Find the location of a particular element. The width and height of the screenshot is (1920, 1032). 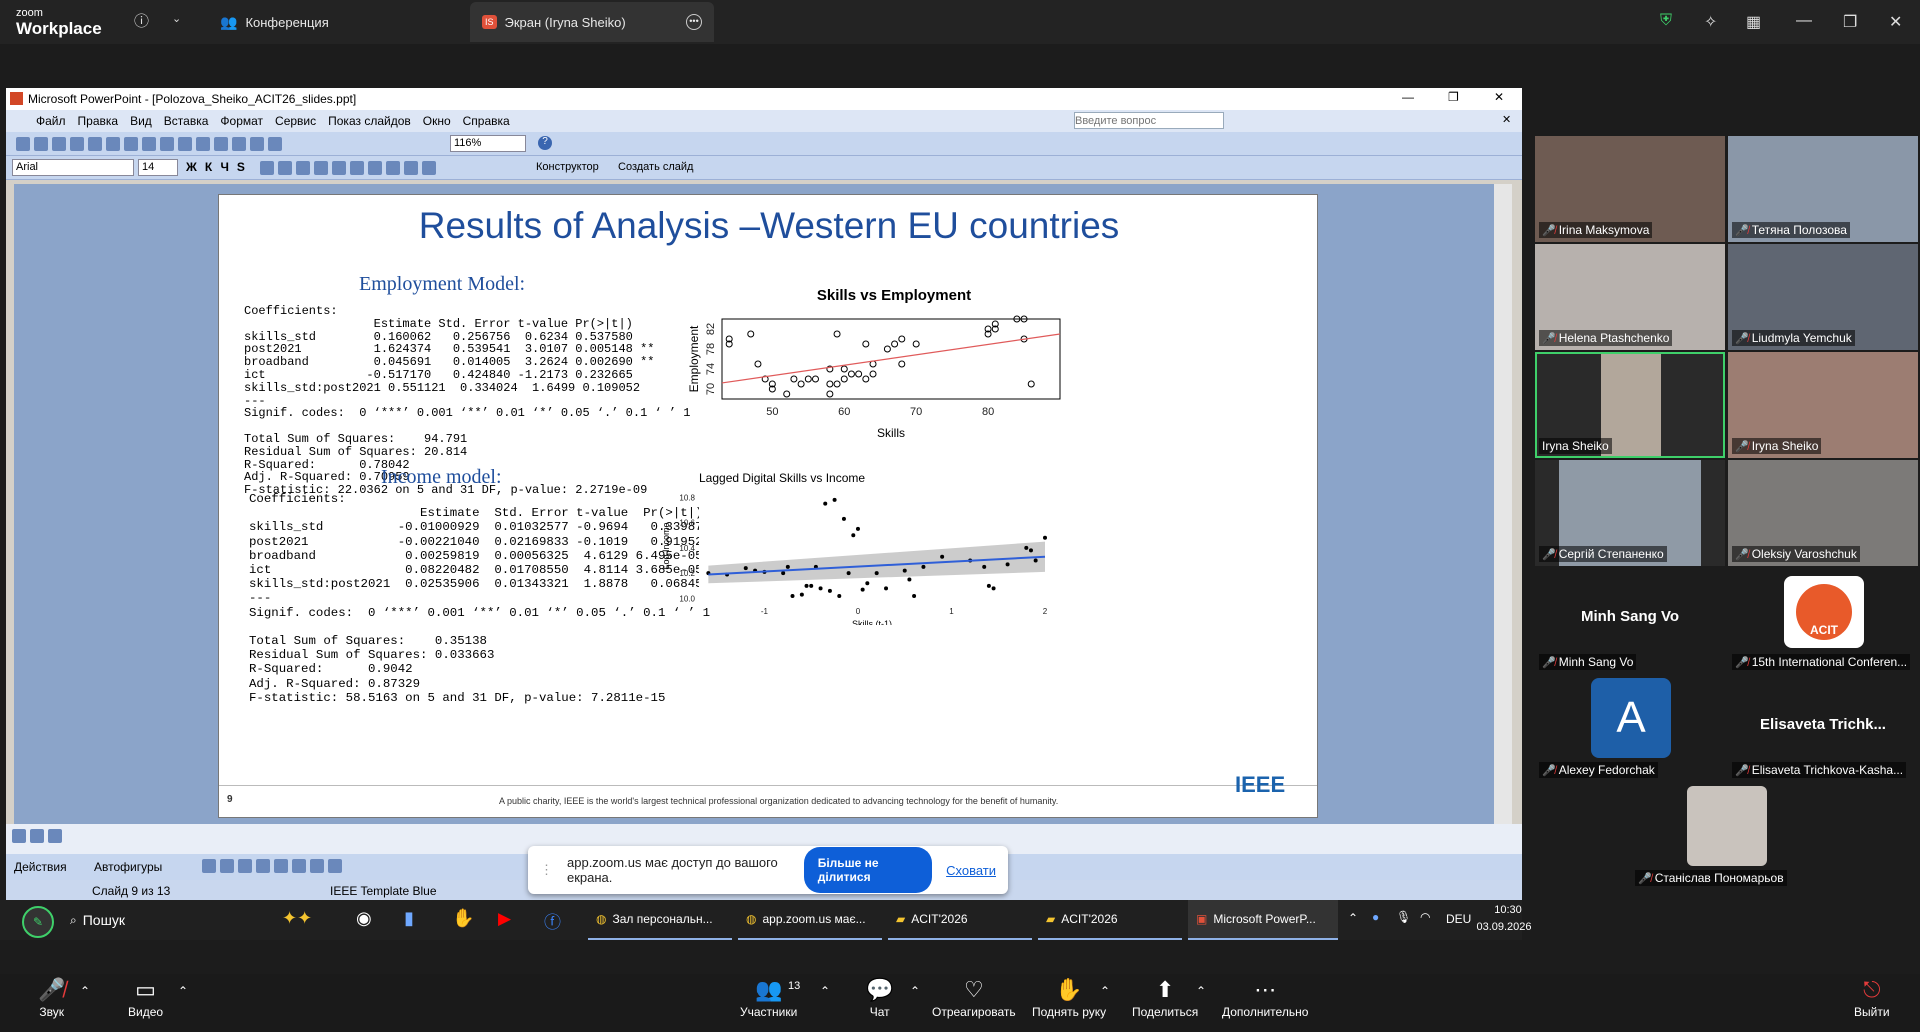

chevron-down-icon: ⌄ is located at coordinates (176, 18).